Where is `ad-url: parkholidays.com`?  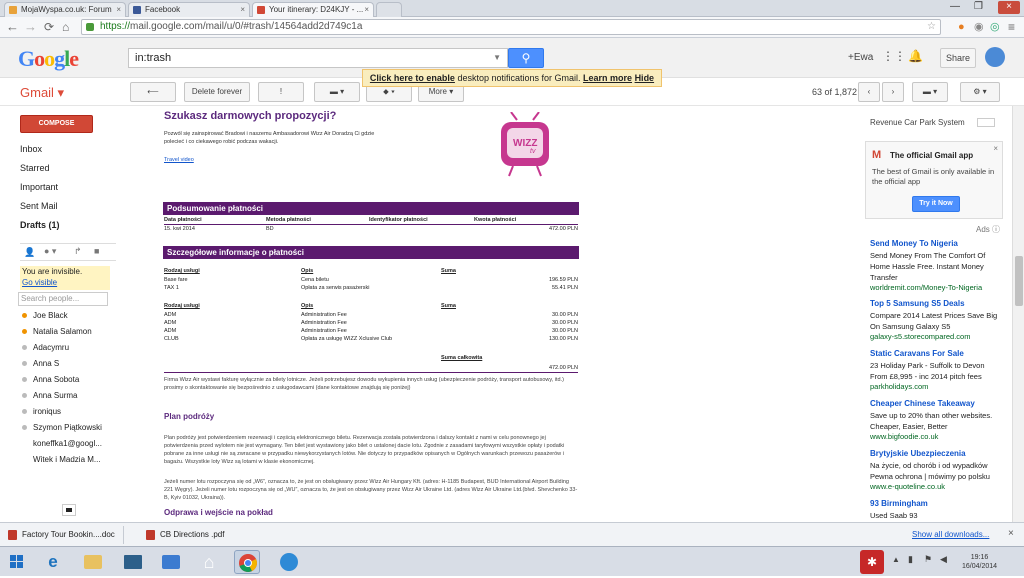 ad-url: parkholidays.com is located at coordinates (899, 386).